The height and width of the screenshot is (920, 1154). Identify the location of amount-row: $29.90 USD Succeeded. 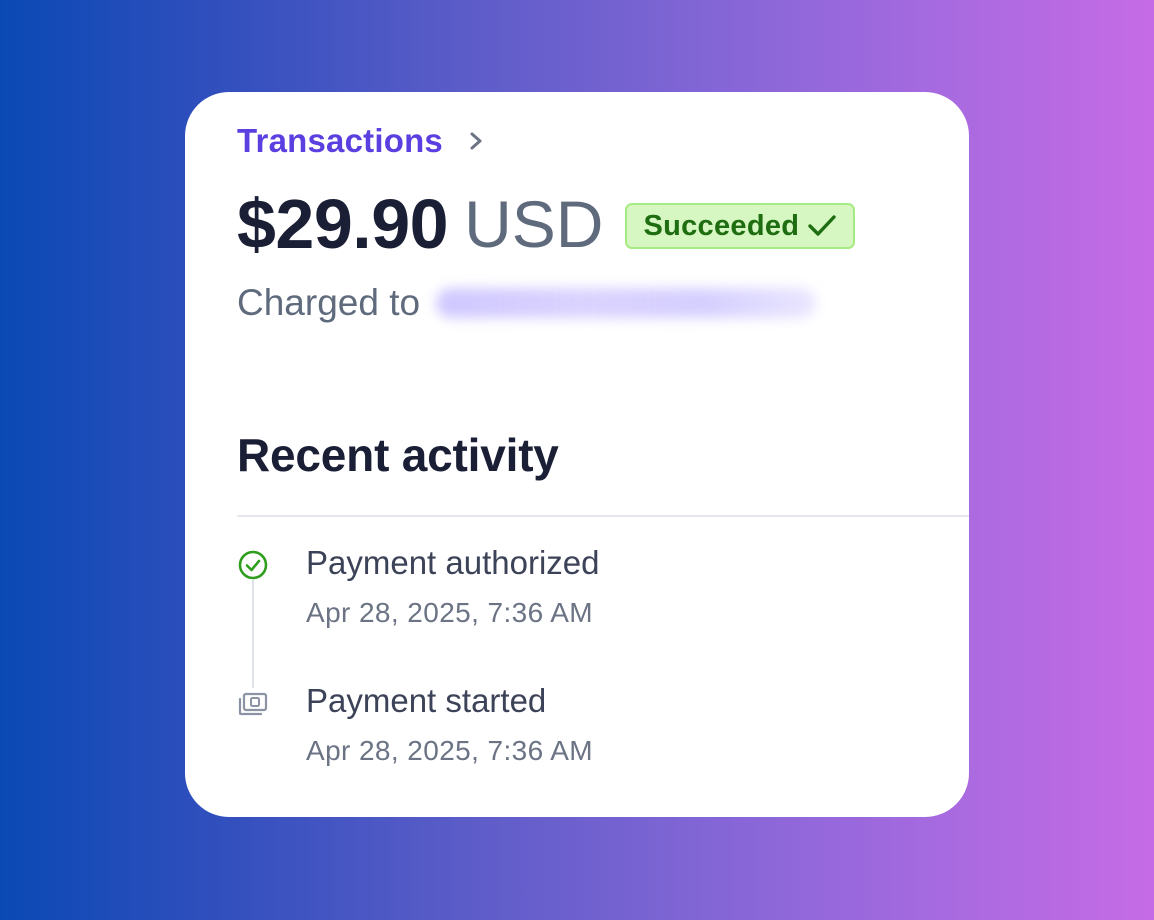
(546, 224).